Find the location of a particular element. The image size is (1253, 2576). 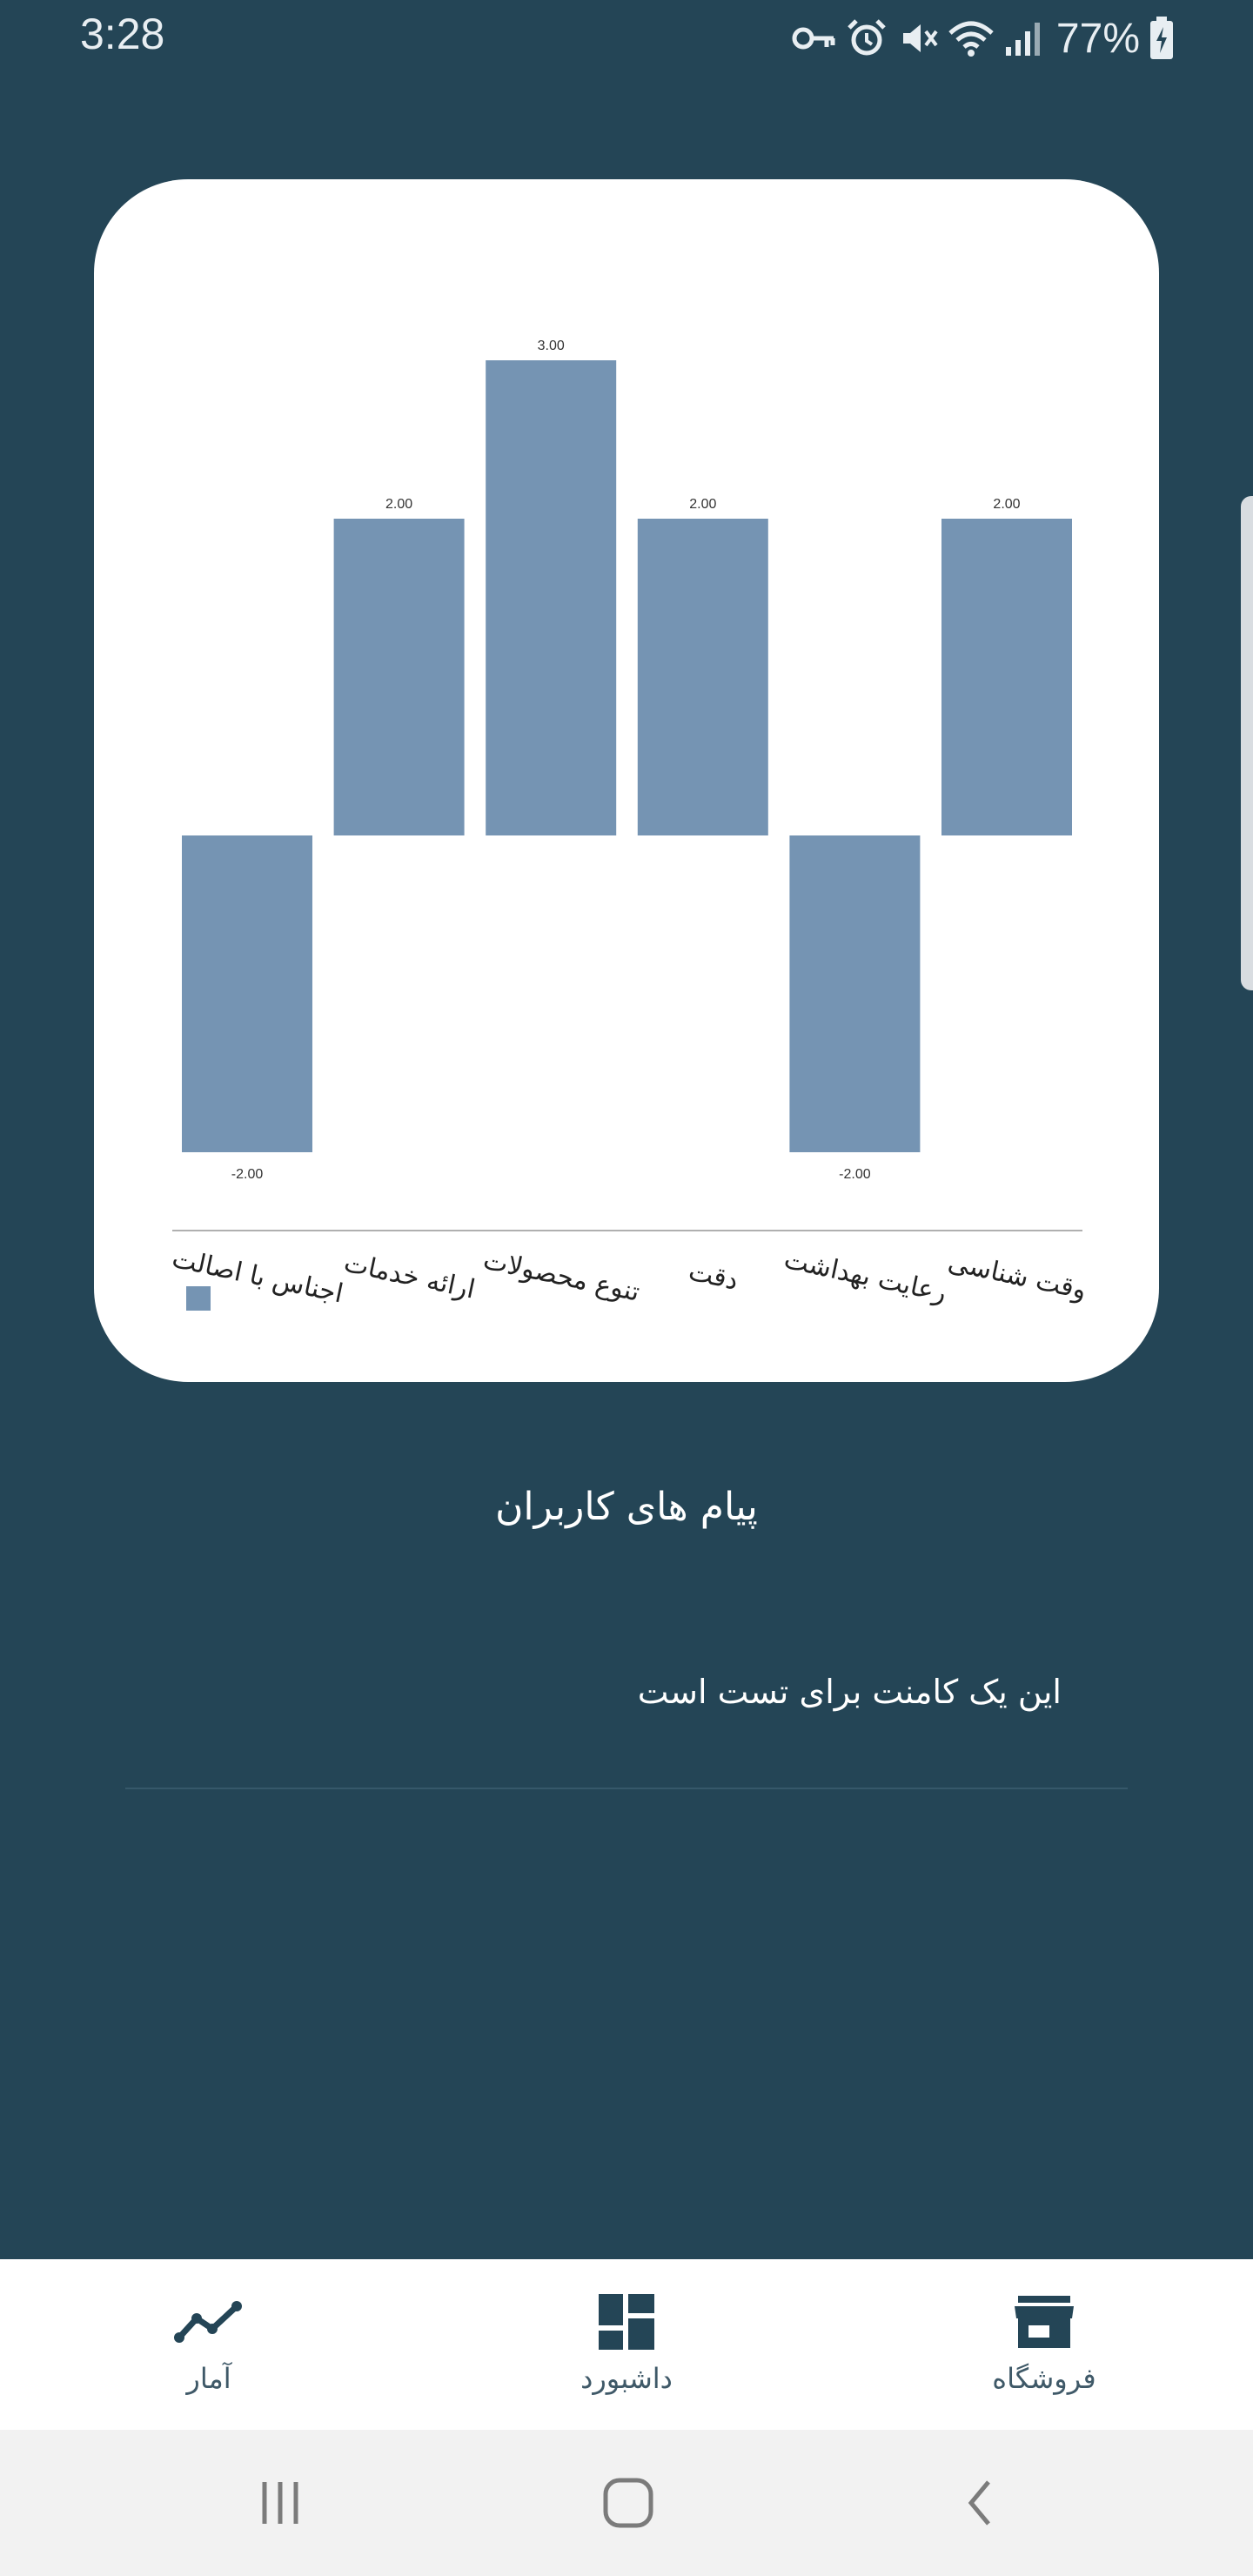

messages-title: پیام های کاربران is located at coordinates (626, 1507).